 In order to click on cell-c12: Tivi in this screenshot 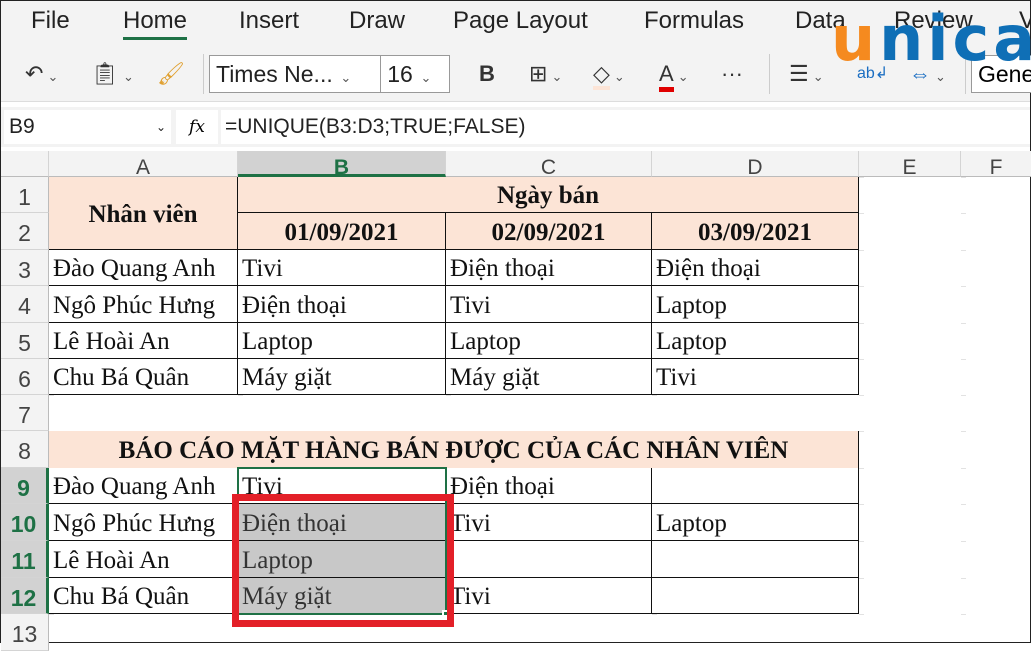, I will do `click(549, 596)`.